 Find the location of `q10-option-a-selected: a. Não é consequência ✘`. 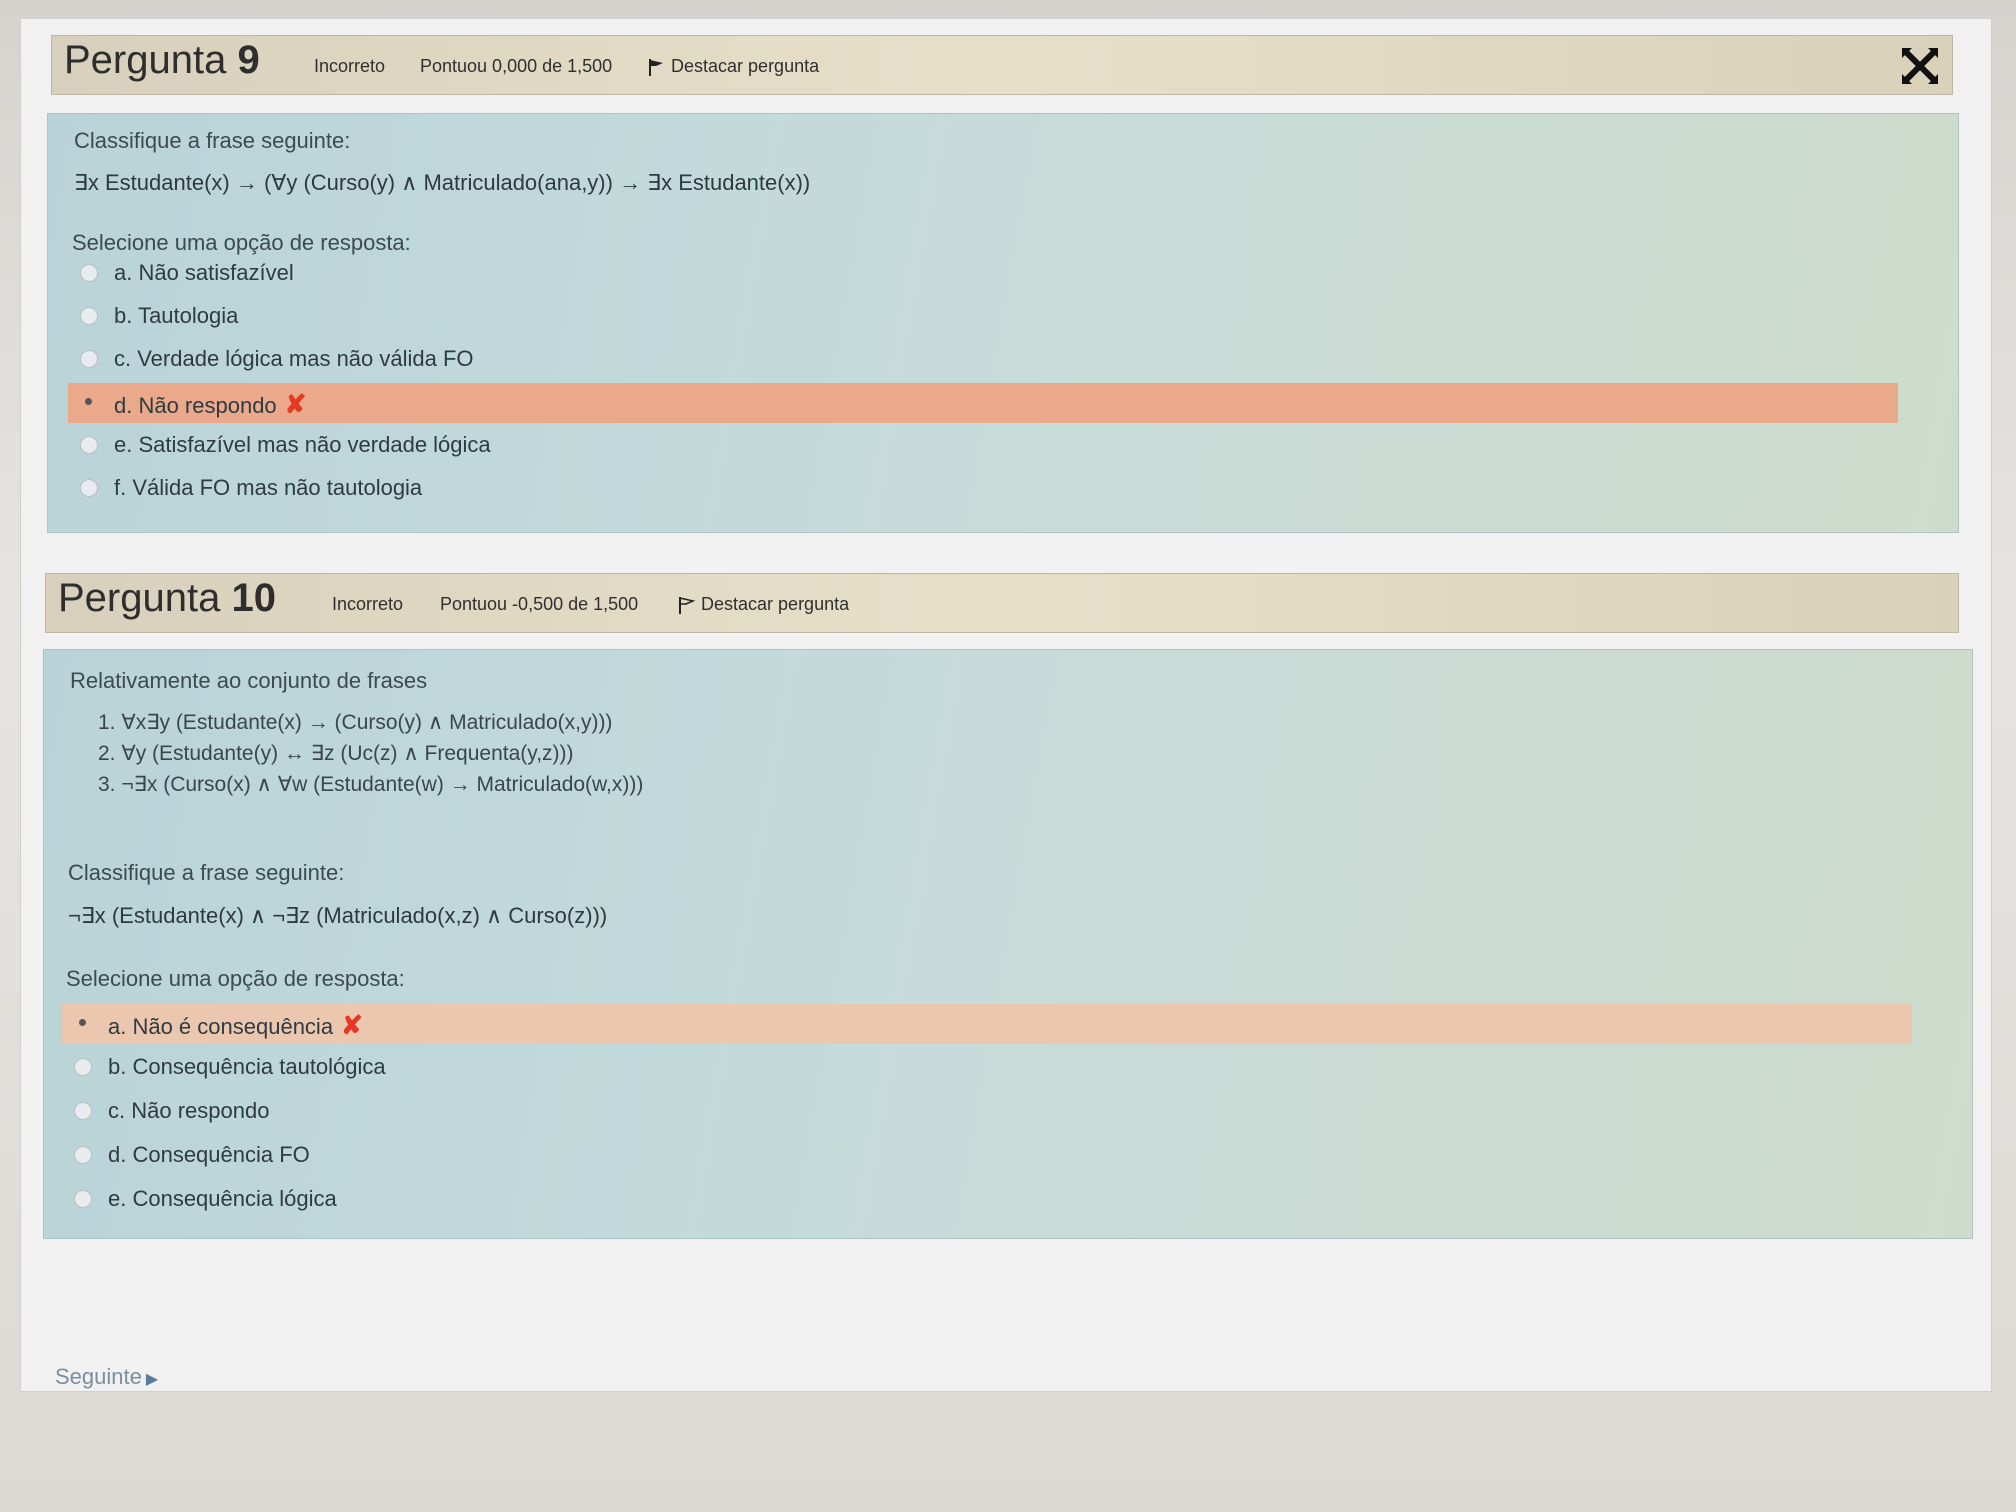

q10-option-a-selected: a. Não é consequência ✘ is located at coordinates (987, 1024).